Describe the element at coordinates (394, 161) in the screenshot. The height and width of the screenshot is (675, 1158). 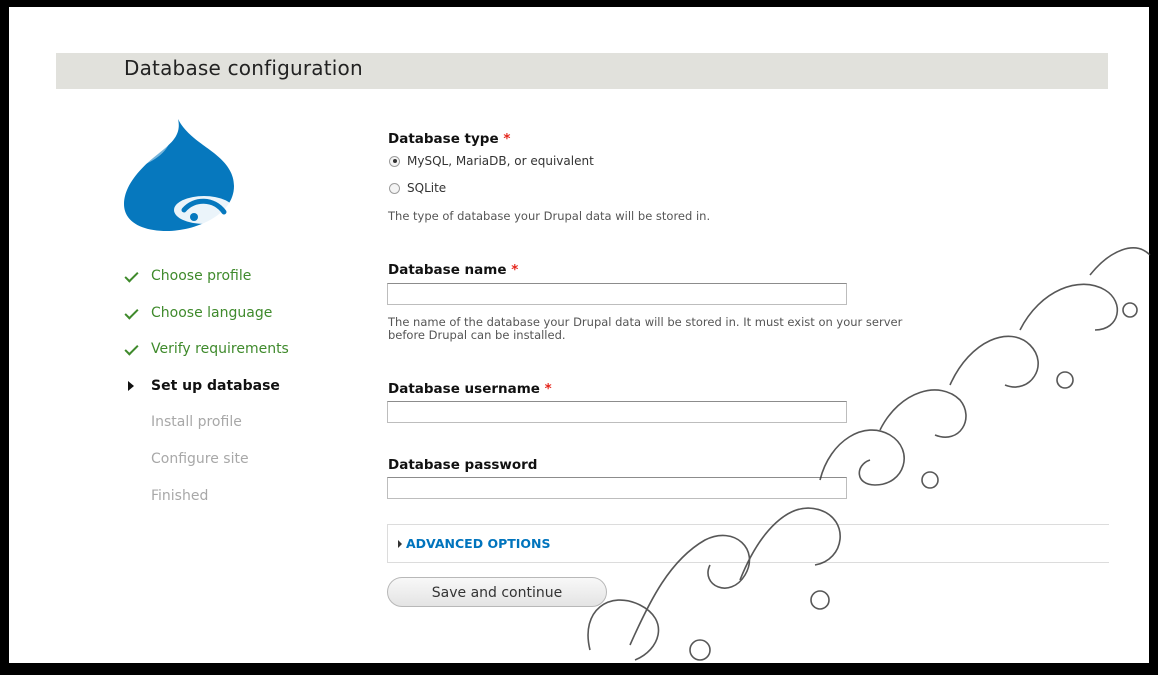
I see `radio-selected-icon` at that location.